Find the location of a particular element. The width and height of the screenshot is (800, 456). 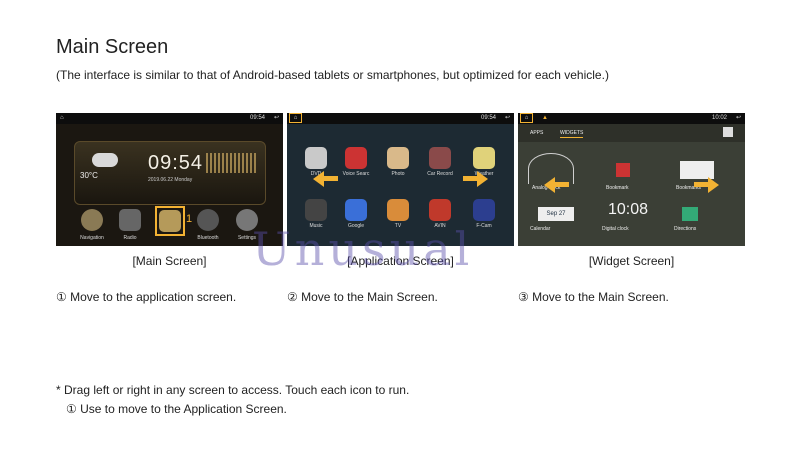

app-icon-car-record is located at coordinates (440, 158).